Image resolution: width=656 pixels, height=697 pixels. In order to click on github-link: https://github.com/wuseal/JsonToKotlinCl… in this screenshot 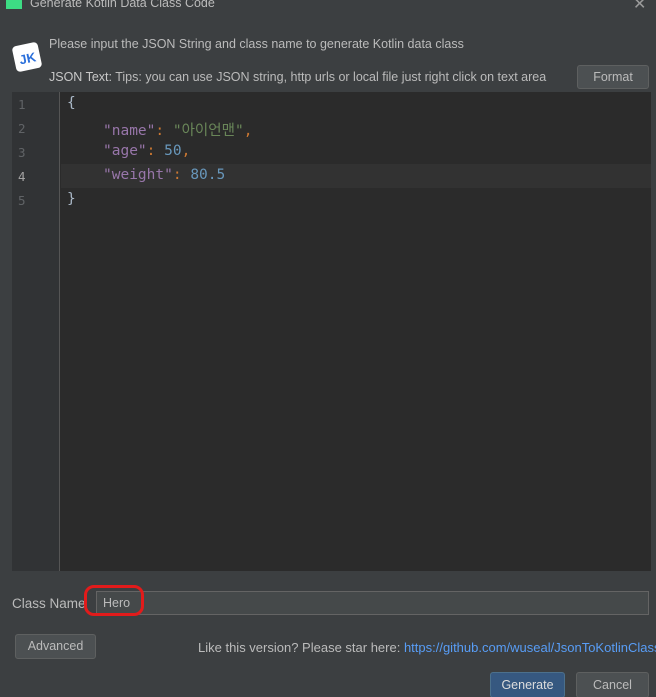, I will do `click(530, 647)`.